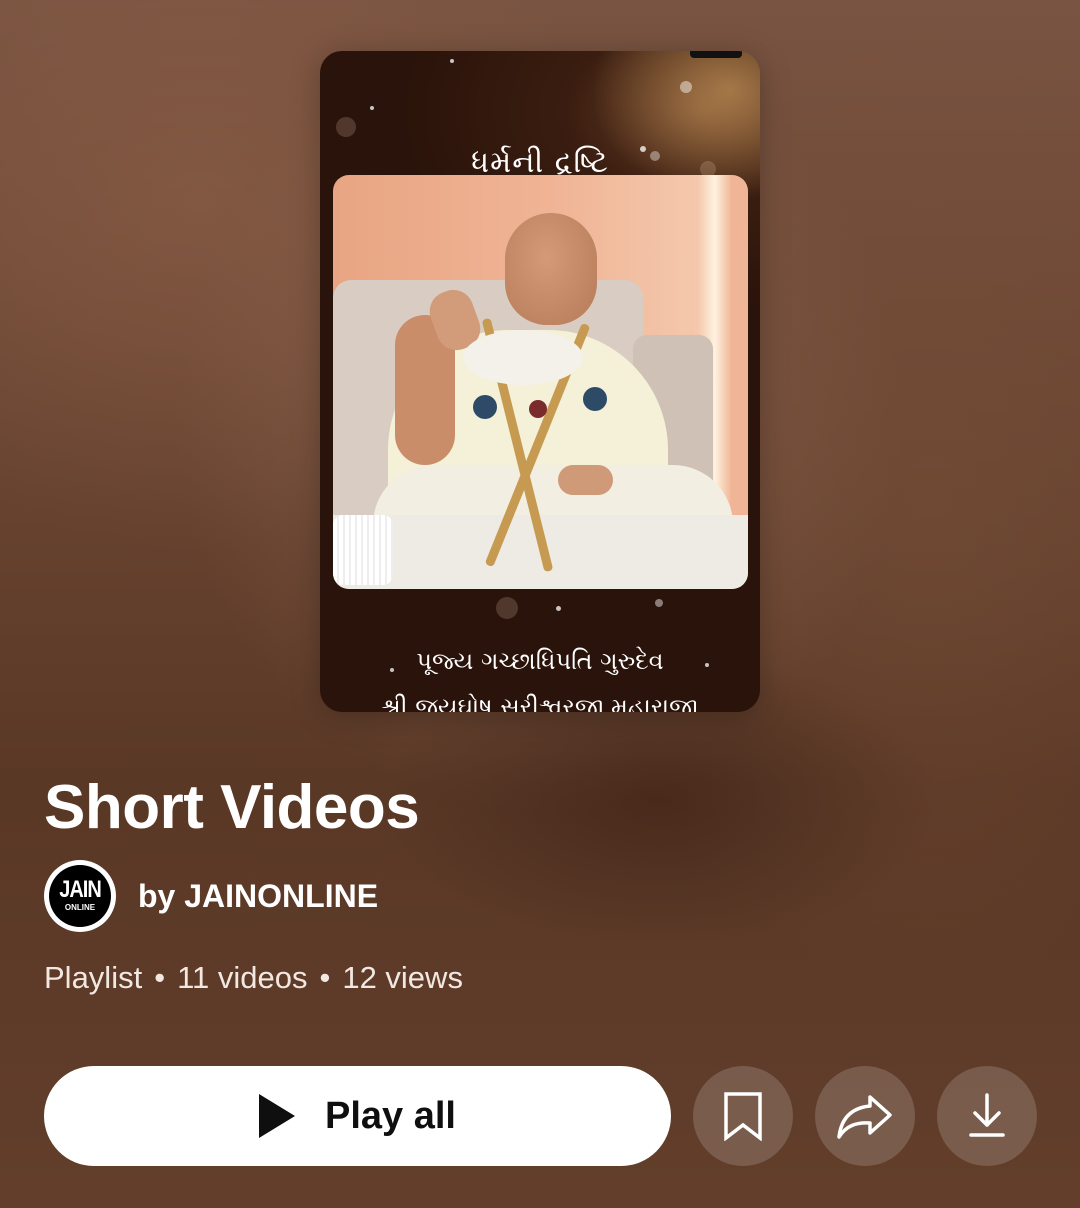  I want to click on avatar: JAIN ONLINE, so click(80, 896).